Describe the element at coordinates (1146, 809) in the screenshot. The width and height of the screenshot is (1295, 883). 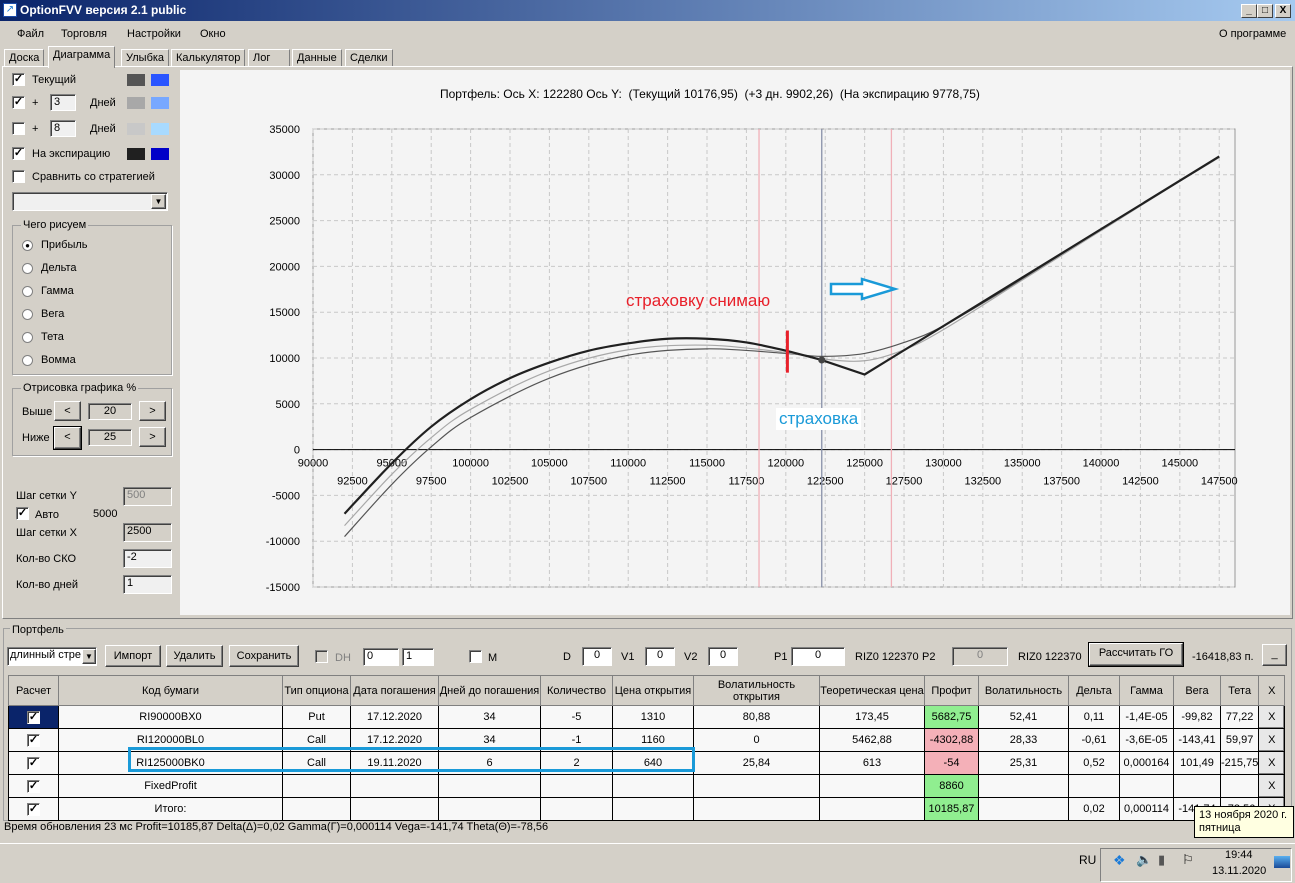
I see `table-cell: 0,000114` at that location.